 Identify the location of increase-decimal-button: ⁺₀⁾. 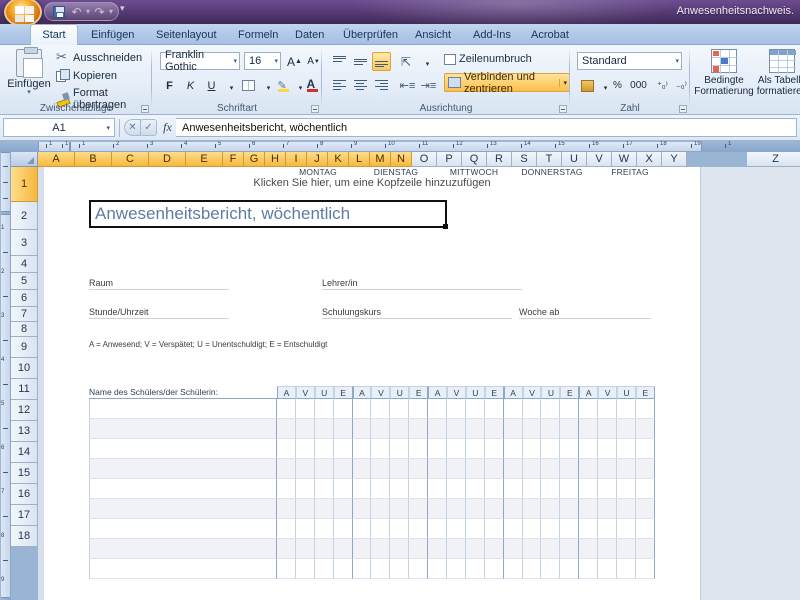
(662, 85).